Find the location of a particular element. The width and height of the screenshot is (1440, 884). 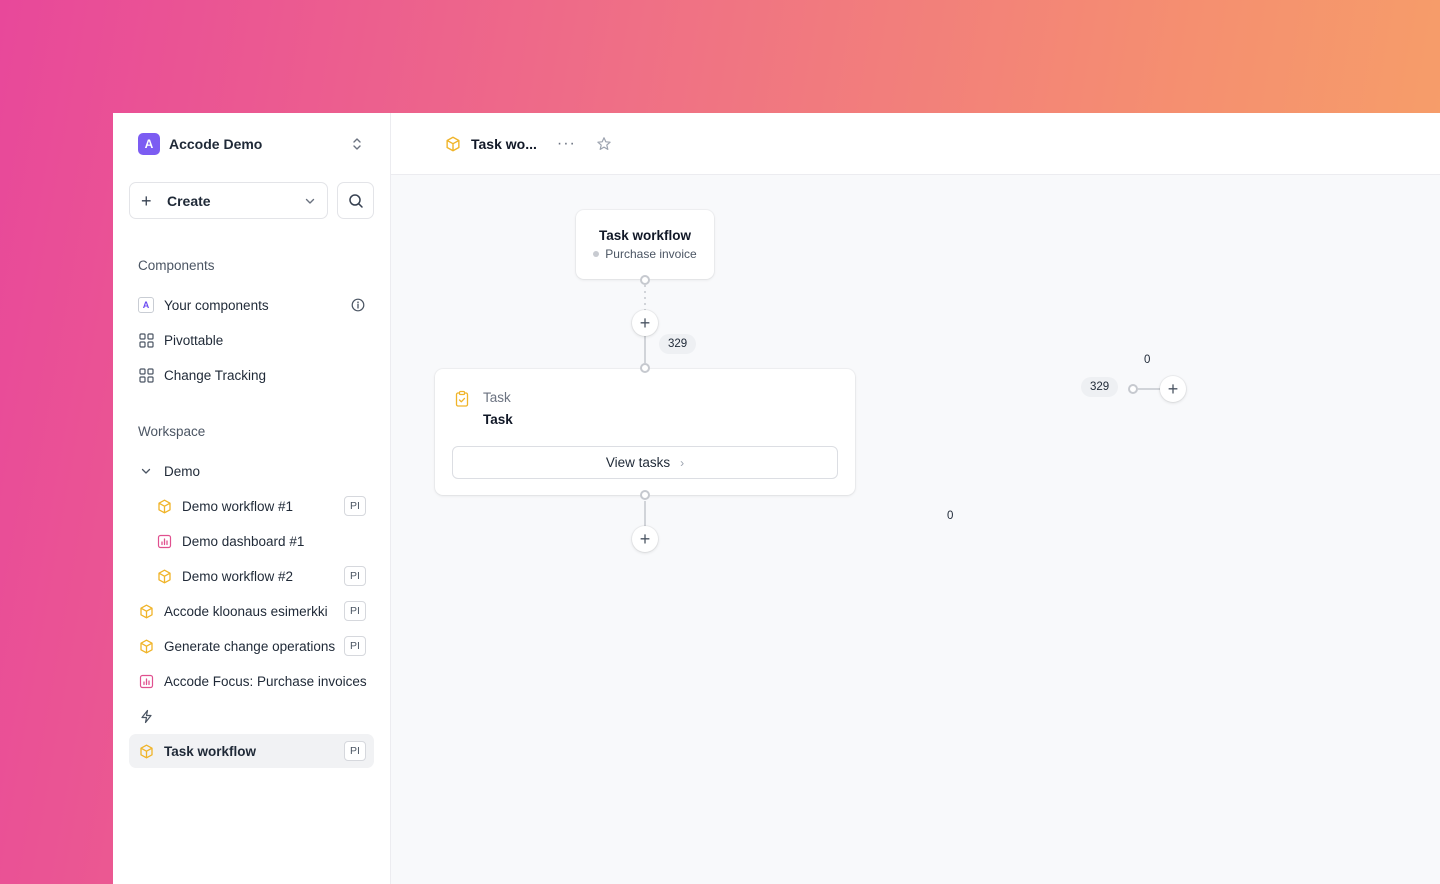

start-node-output-port is located at coordinates (645, 280).